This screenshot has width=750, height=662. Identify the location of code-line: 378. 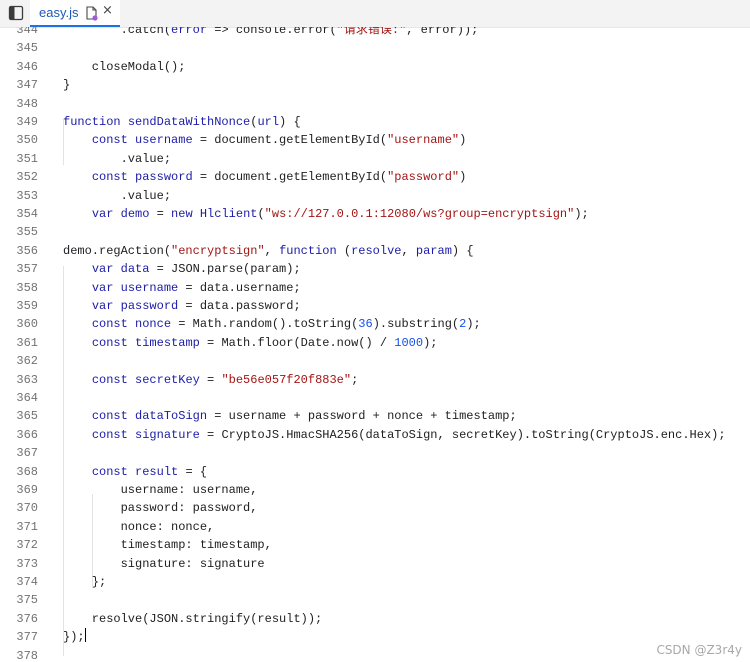
(375, 654).